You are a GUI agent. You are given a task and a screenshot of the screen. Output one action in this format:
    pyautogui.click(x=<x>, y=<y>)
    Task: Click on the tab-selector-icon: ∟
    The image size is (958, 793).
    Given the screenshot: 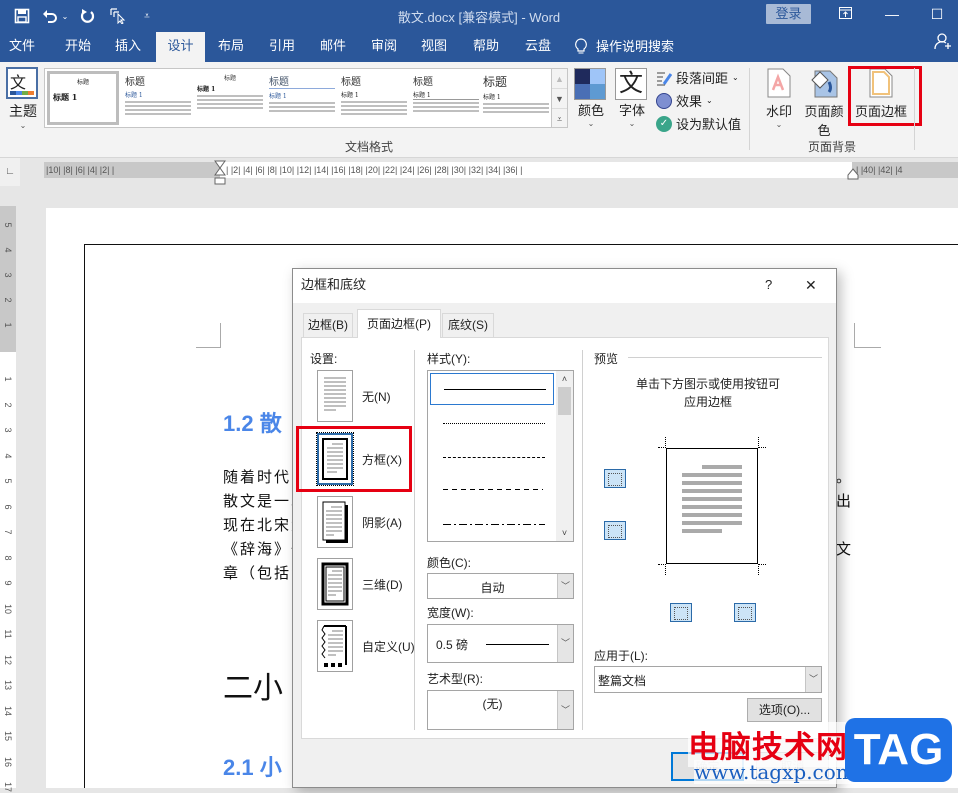 What is the action you would take?
    pyautogui.click(x=10, y=172)
    